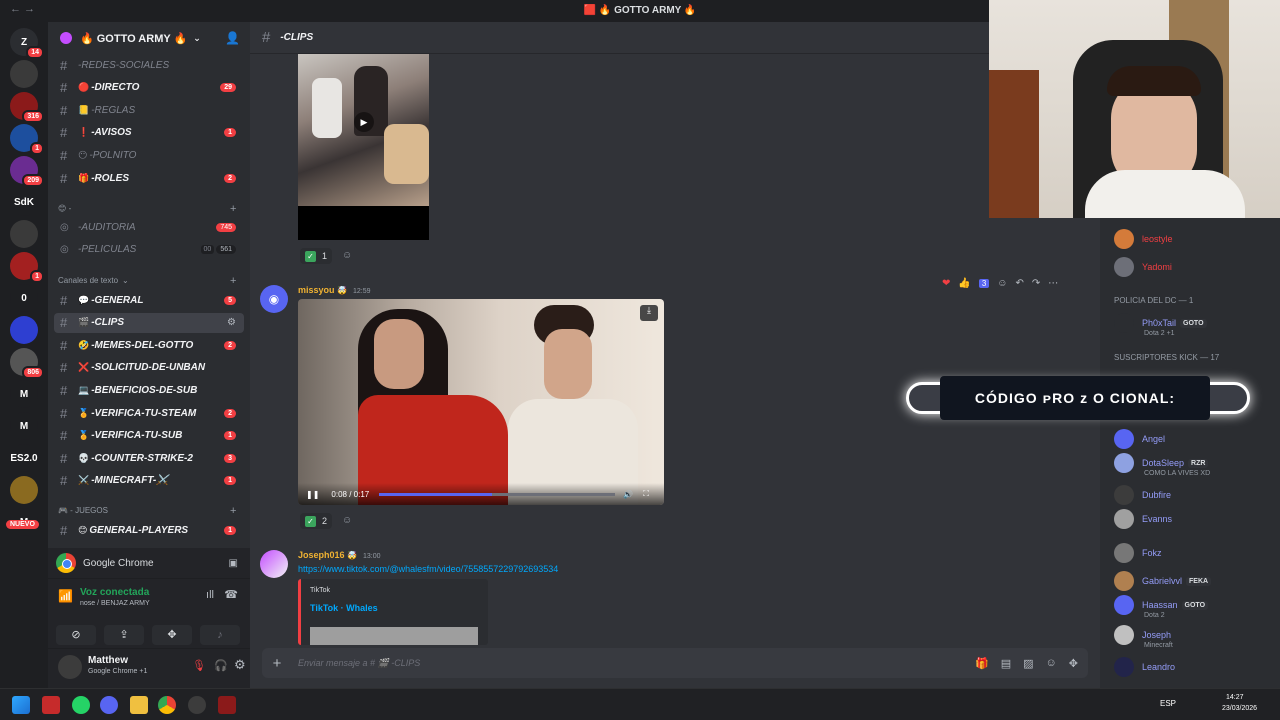  What do you see at coordinates (172, 635) in the screenshot?
I see `activities-button: ✥` at bounding box center [172, 635].